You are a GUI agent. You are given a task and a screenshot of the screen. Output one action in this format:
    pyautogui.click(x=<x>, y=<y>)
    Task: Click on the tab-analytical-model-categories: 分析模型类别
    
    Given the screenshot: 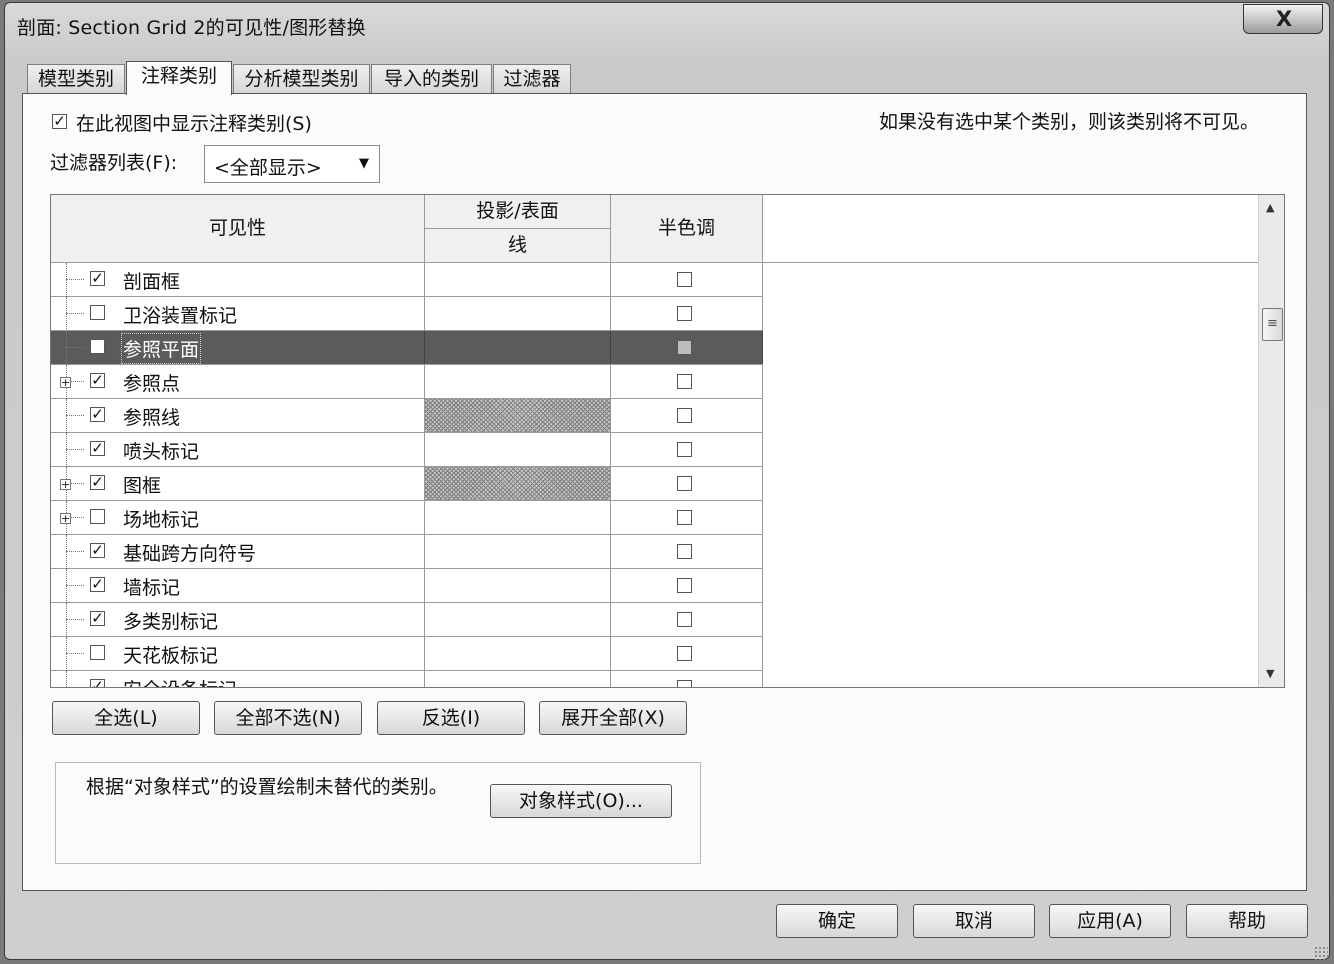 What is the action you would take?
    pyautogui.click(x=301, y=79)
    